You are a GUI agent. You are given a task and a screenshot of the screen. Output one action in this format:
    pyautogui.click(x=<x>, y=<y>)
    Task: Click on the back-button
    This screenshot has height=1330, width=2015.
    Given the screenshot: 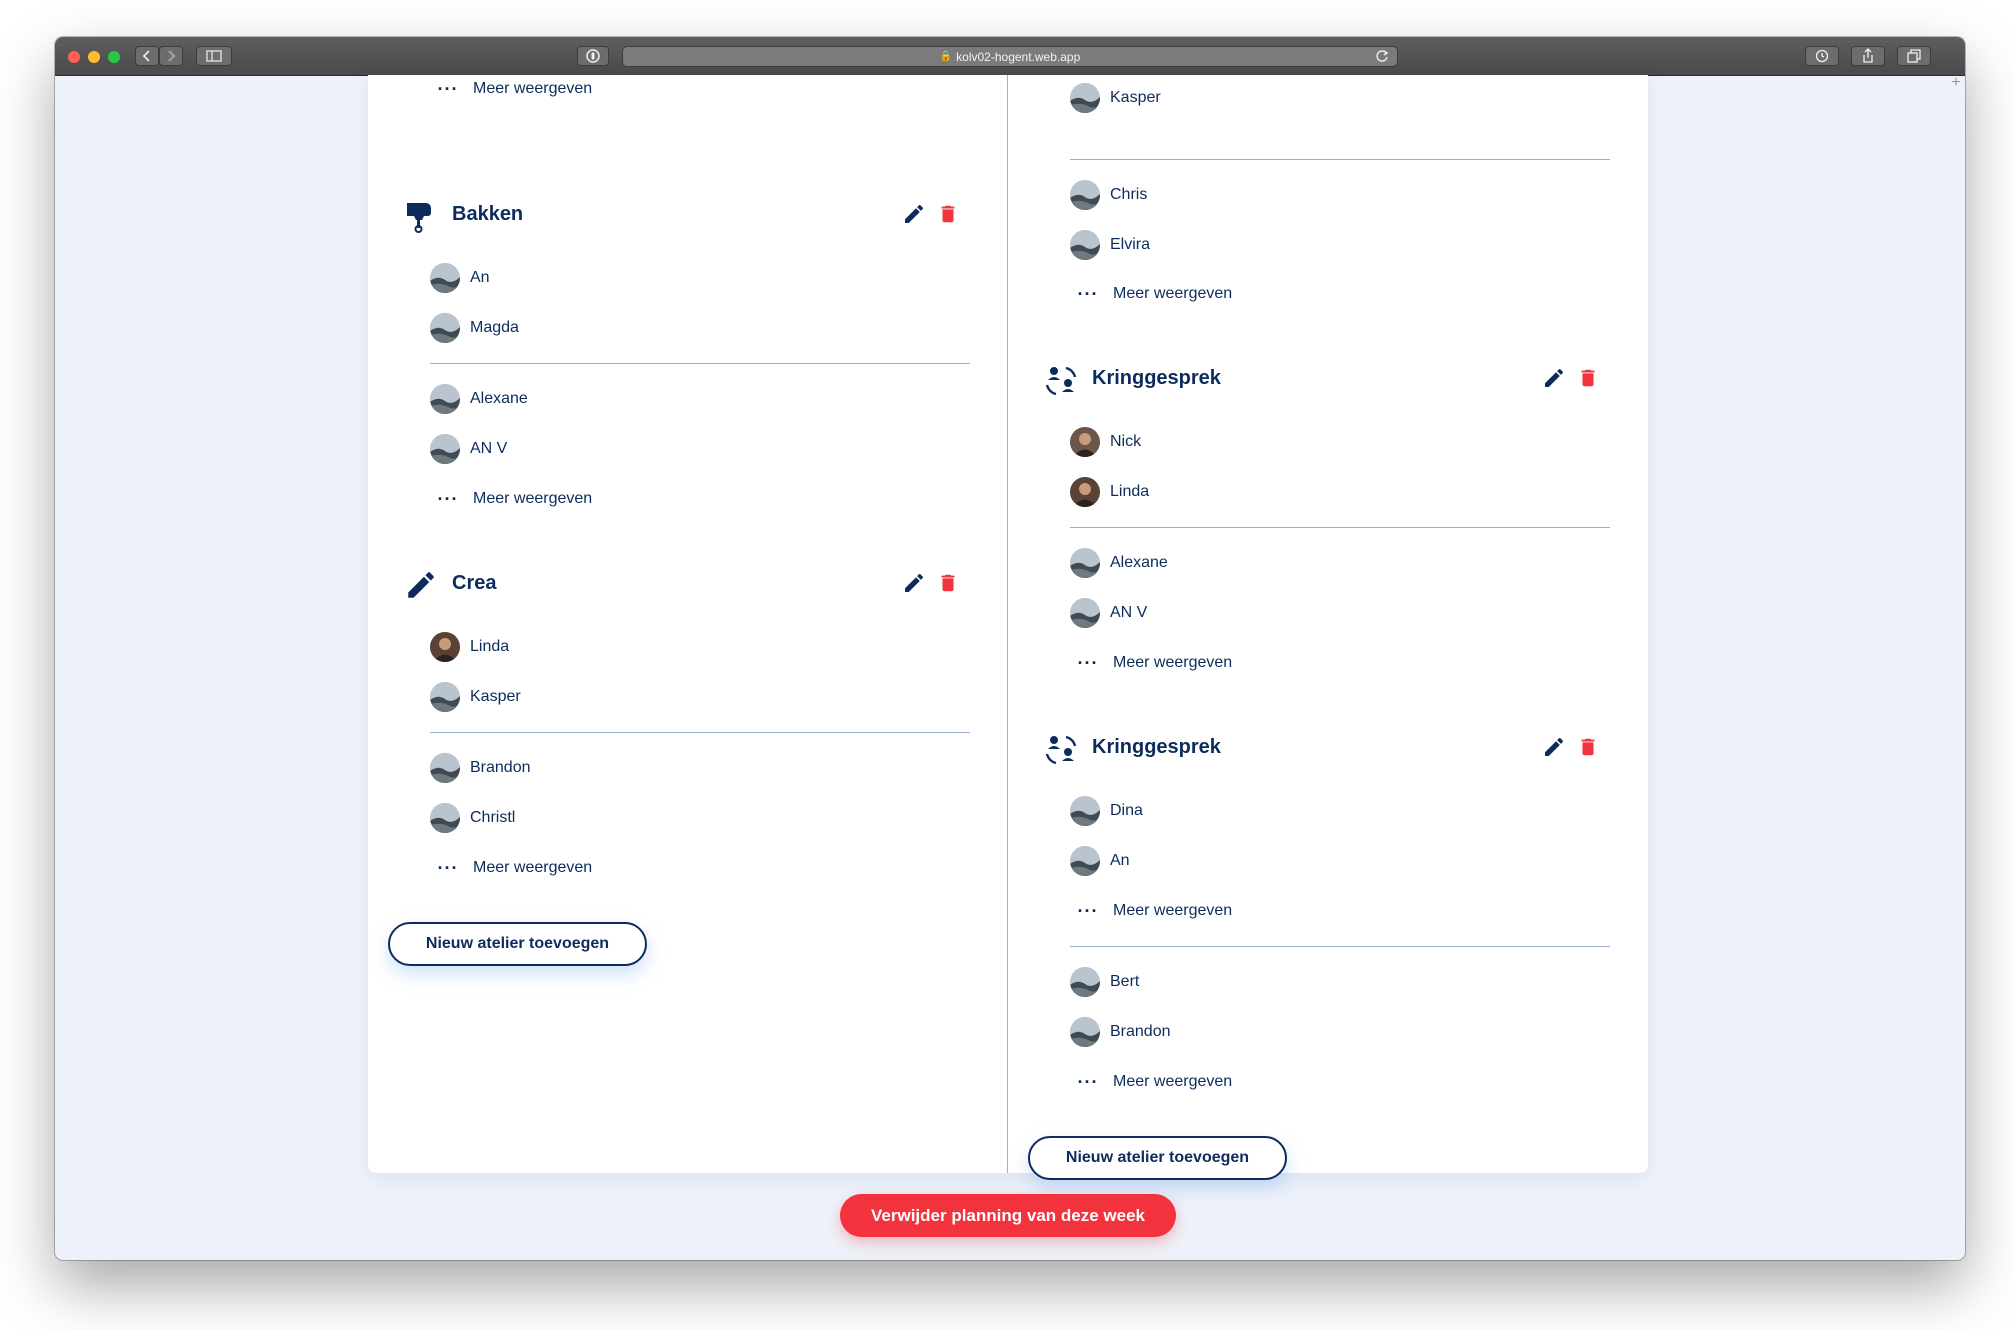 What is the action you would take?
    pyautogui.click(x=147, y=56)
    